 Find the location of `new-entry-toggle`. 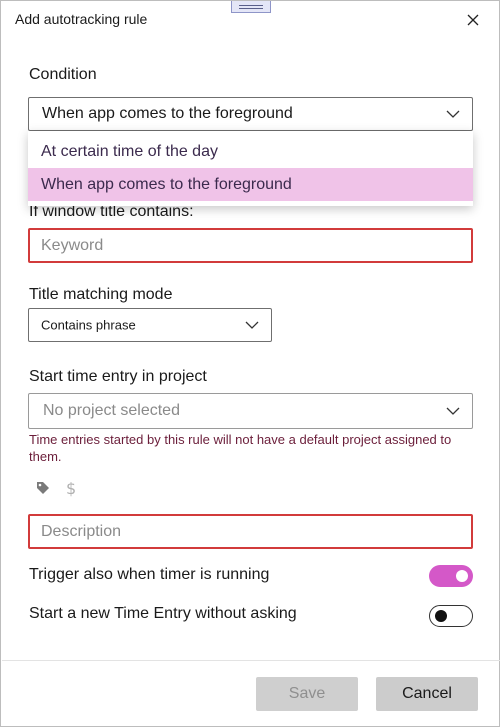

new-entry-toggle is located at coordinates (451, 616).